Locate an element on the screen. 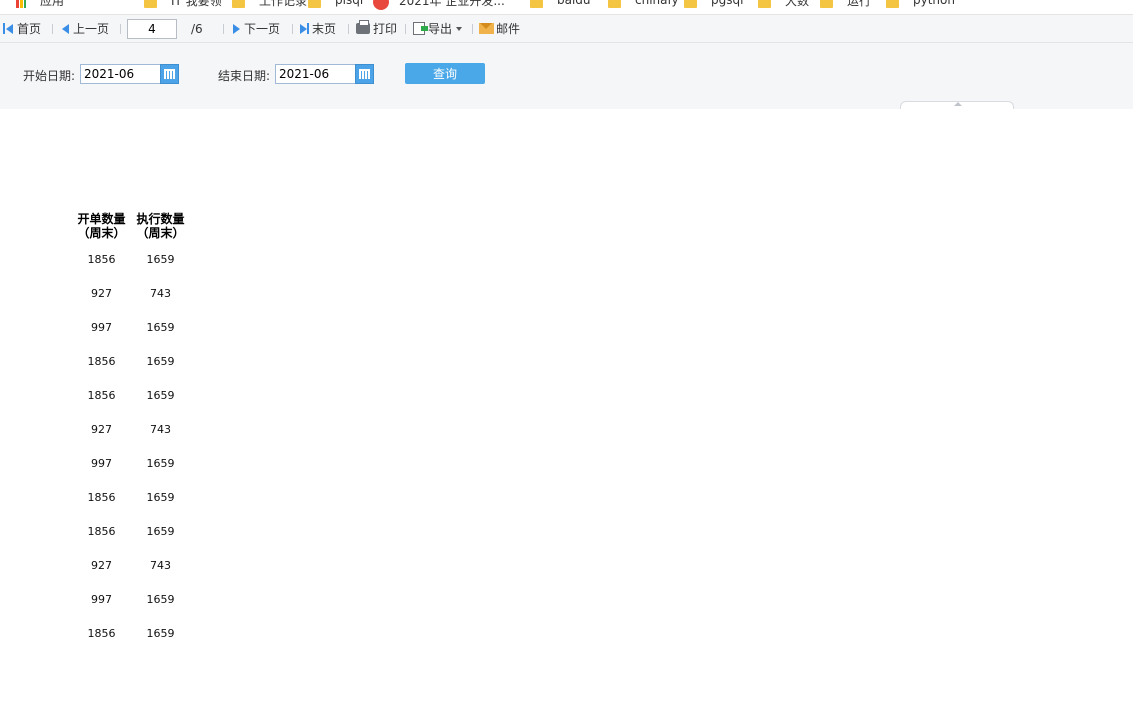  collapse-filter-toggle is located at coordinates (957, 105).